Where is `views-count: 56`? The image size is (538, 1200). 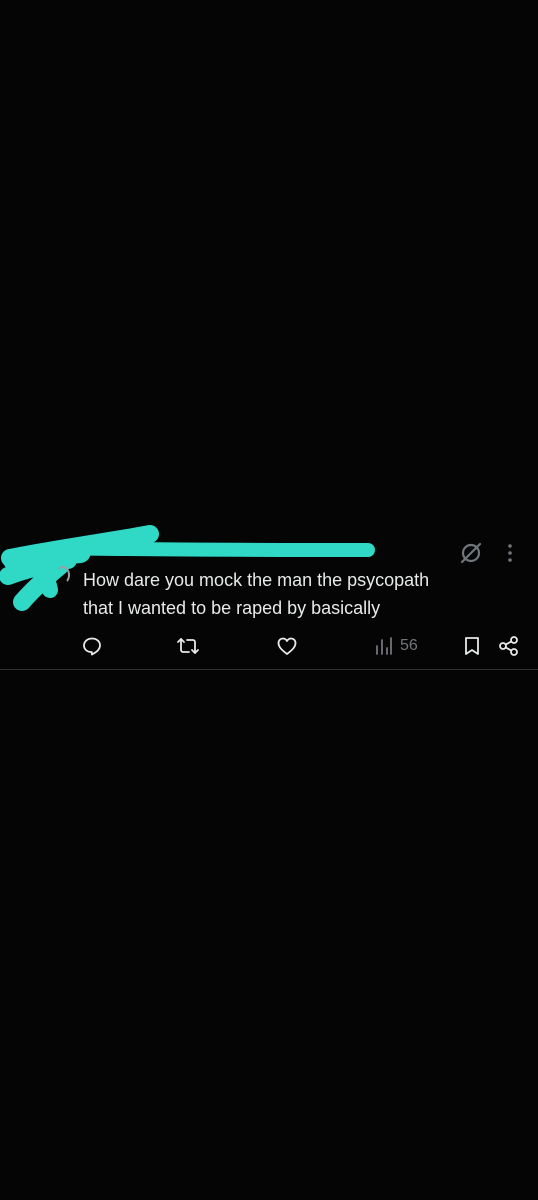 views-count: 56 is located at coordinates (409, 645).